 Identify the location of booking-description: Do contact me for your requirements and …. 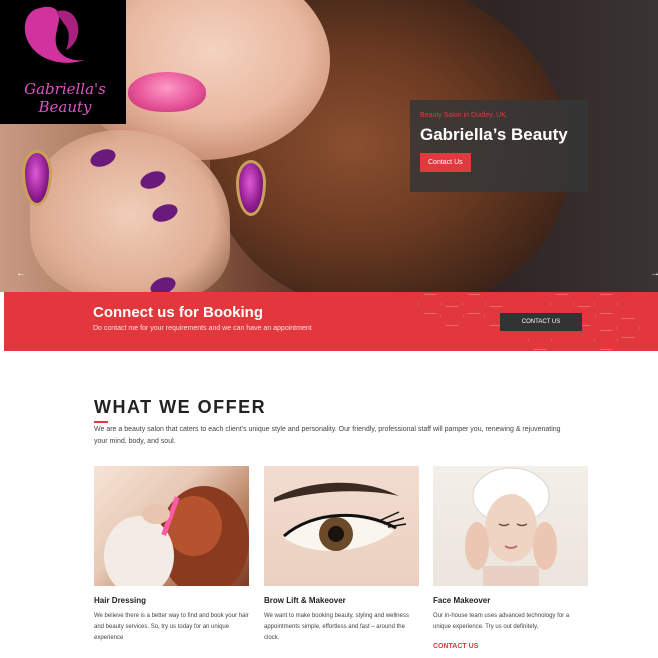
(202, 328).